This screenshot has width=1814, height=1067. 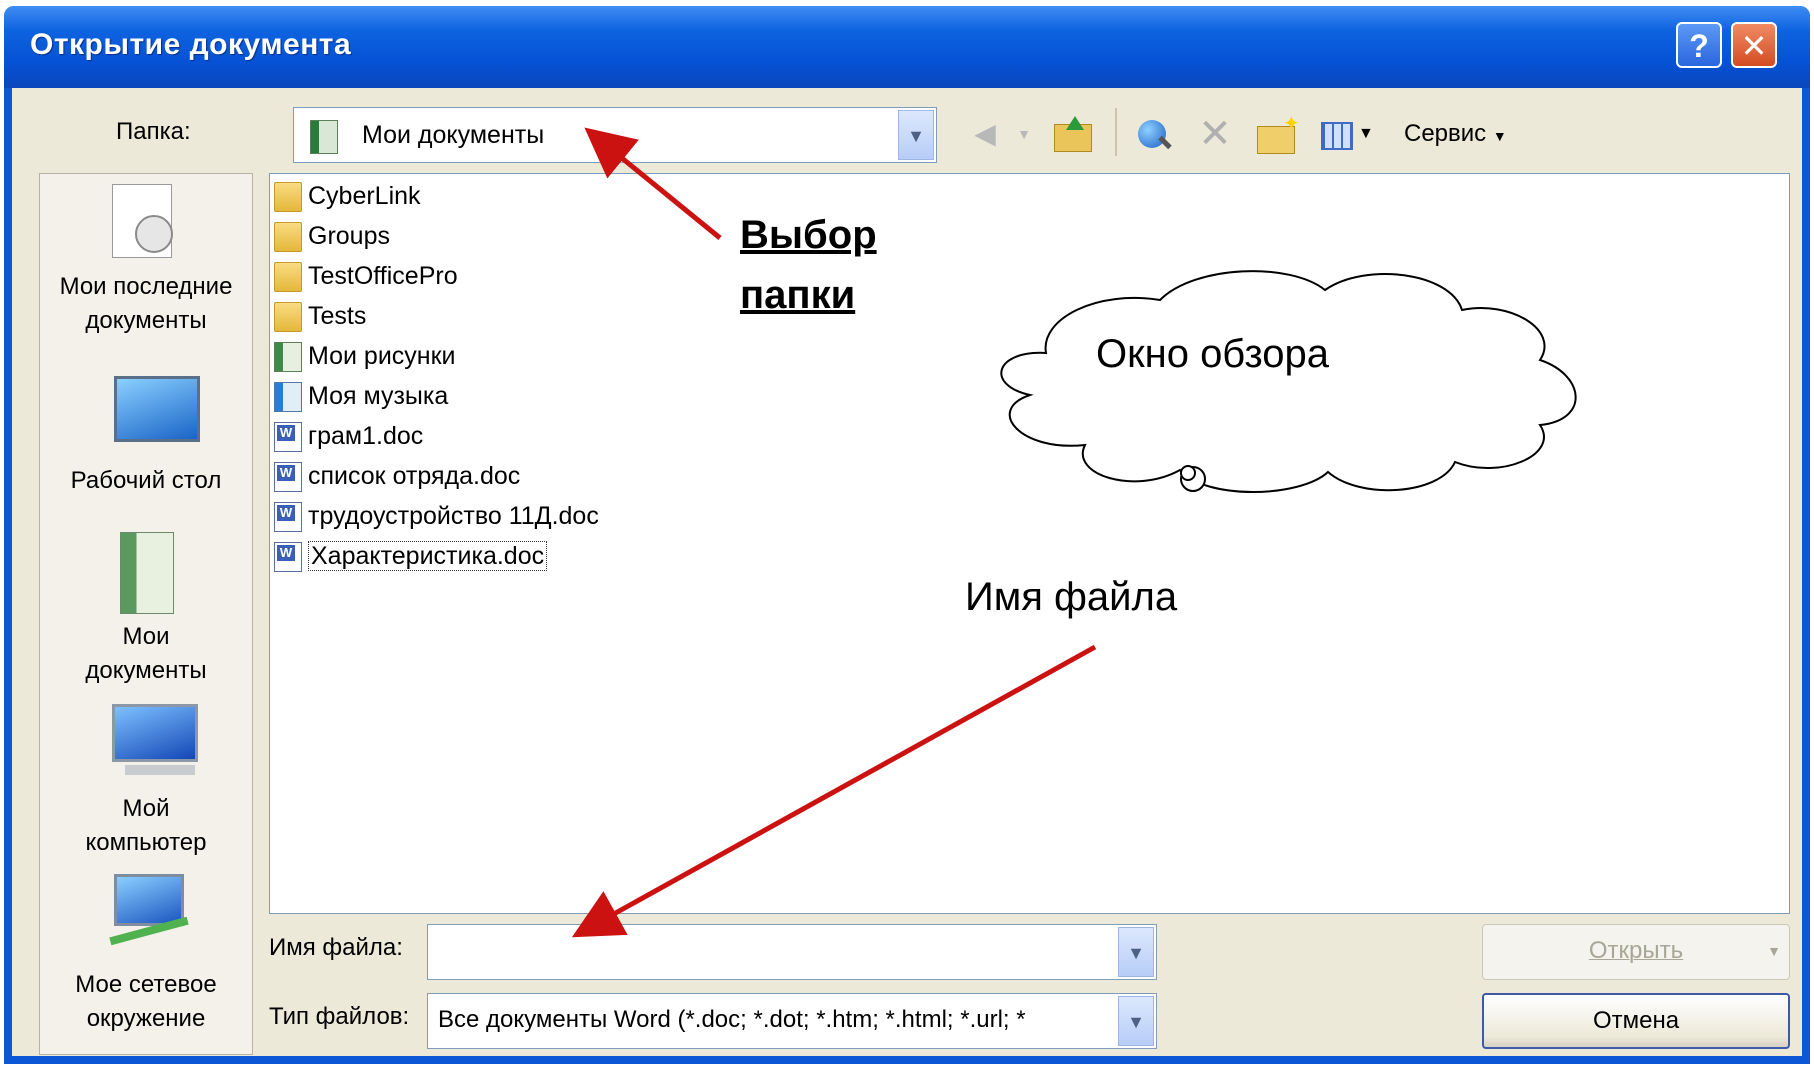 I want to click on folder-choice-line2: папки, so click(x=798, y=295).